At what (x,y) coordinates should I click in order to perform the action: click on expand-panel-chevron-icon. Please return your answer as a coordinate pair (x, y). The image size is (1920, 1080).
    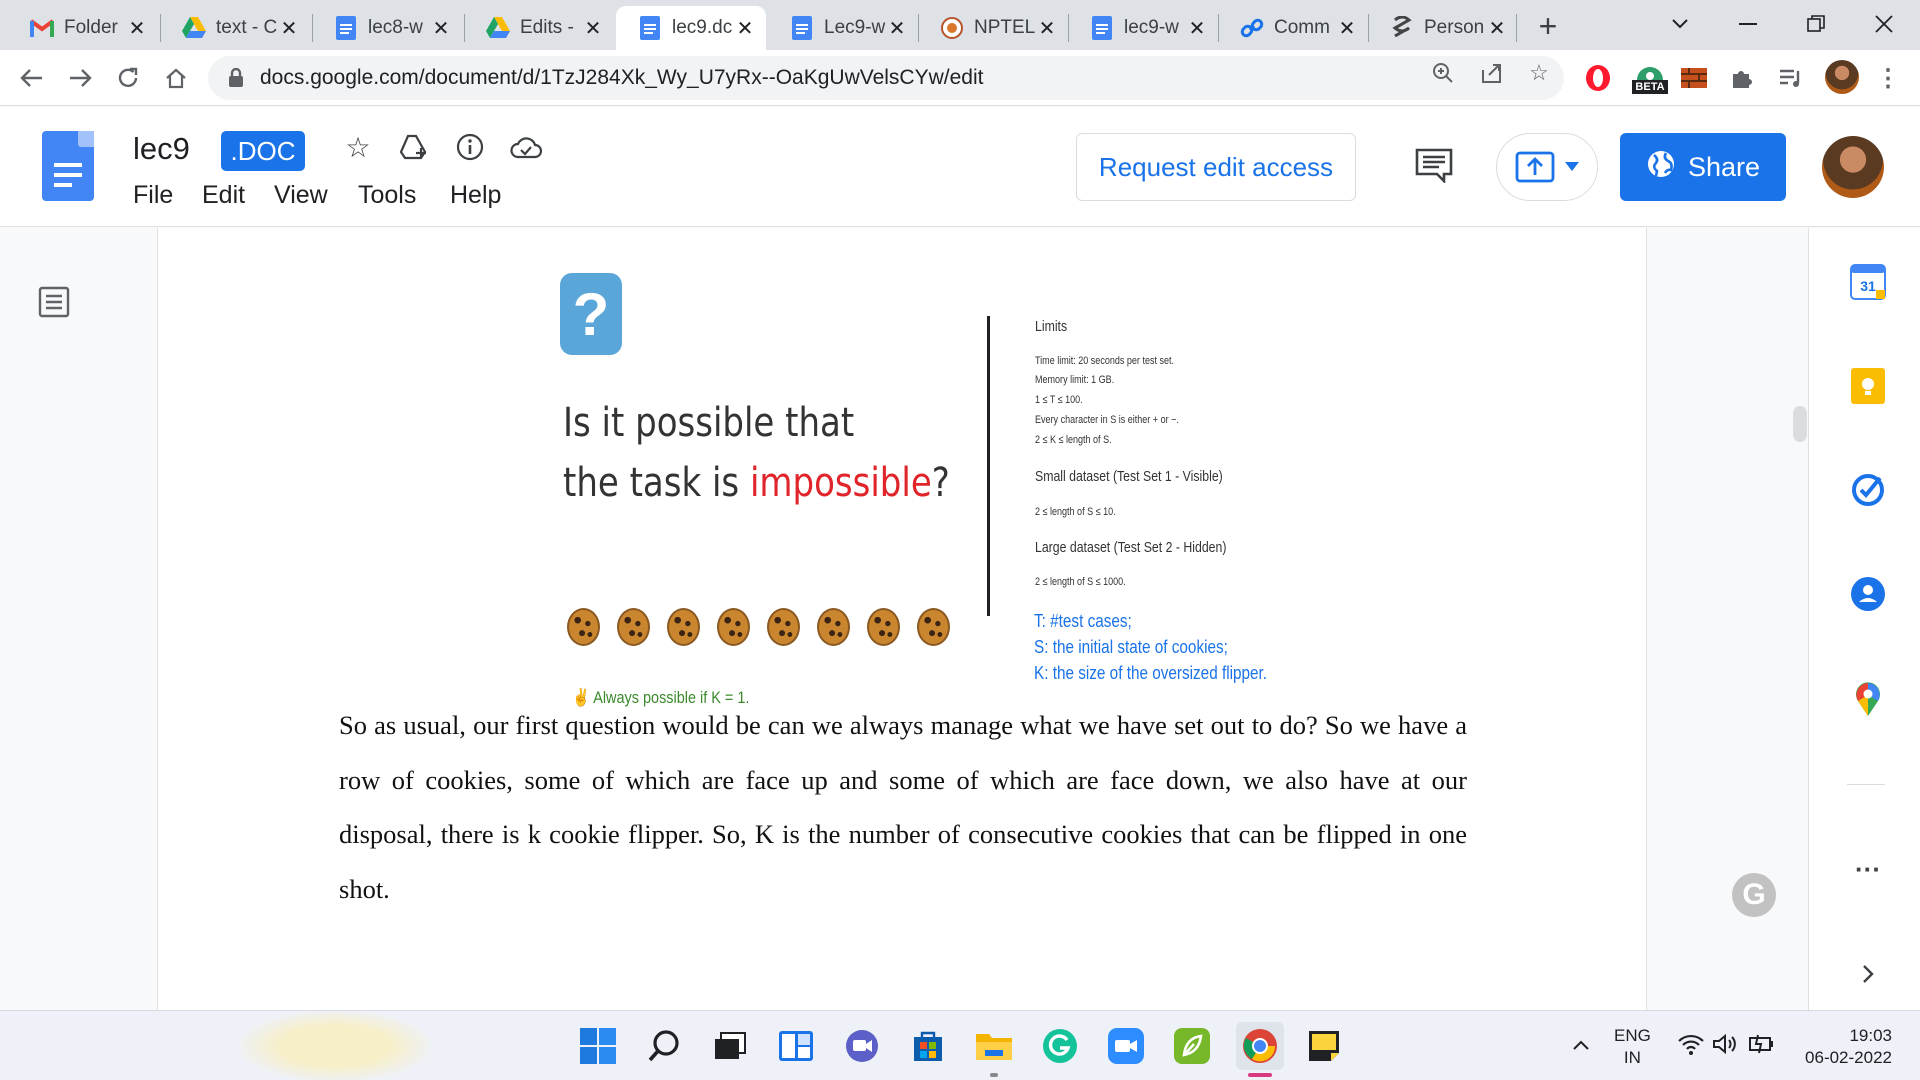
    Looking at the image, I should click on (1868, 974).